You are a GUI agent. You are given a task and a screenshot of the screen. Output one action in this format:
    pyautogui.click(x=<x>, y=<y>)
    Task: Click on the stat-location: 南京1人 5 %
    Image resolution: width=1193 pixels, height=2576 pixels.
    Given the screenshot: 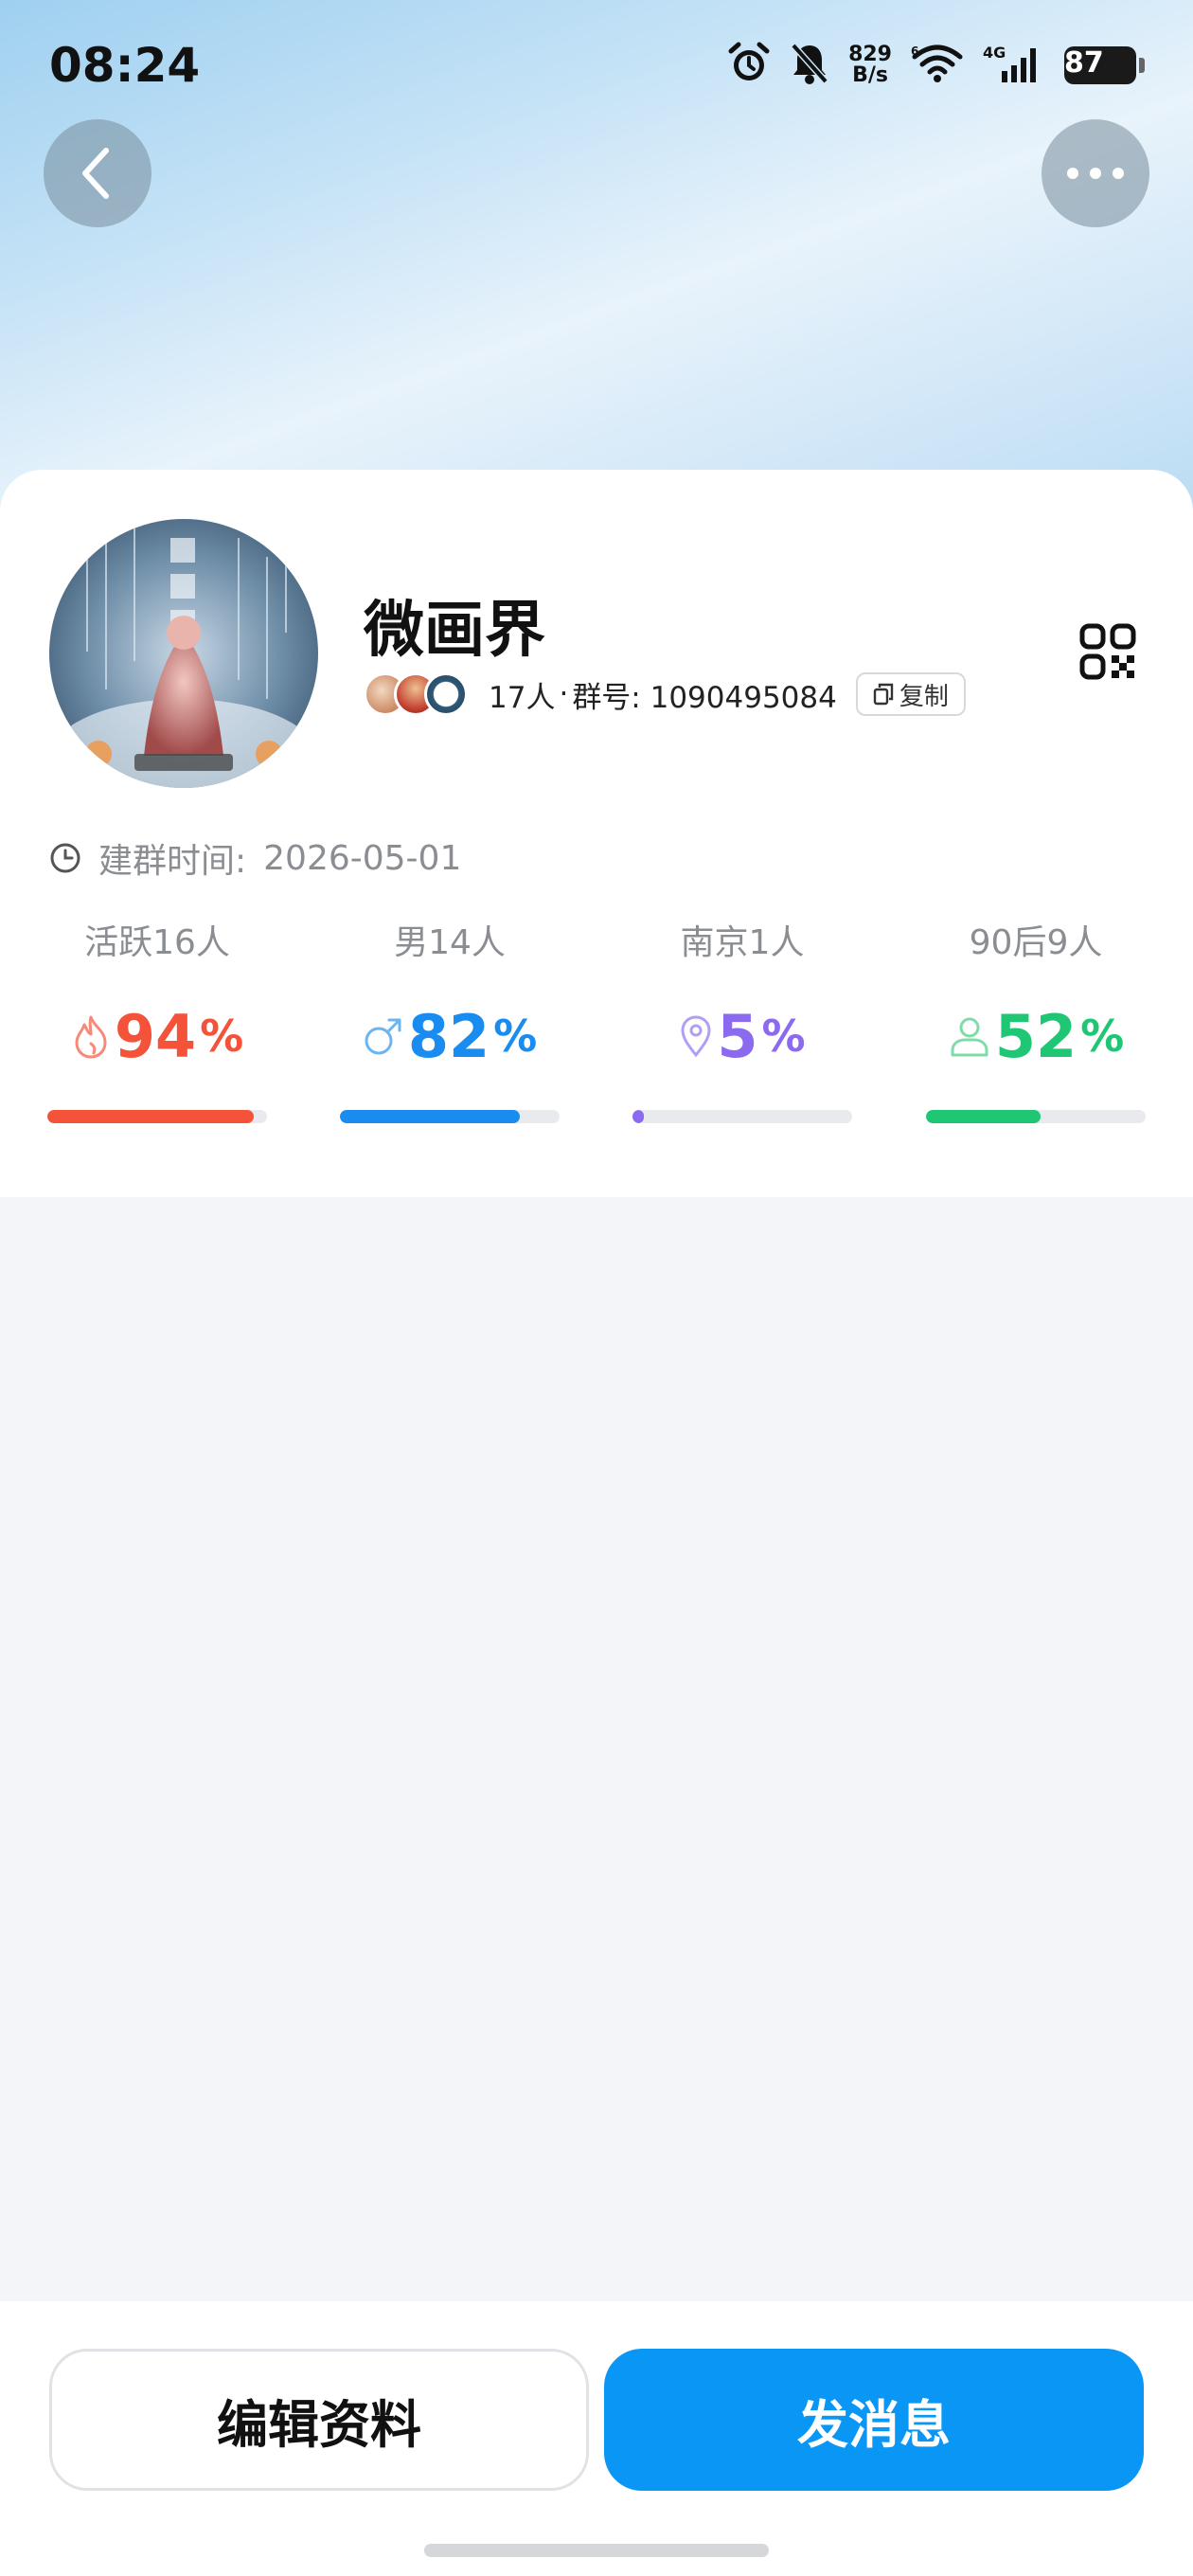 What is the action you would take?
    pyautogui.click(x=742, y=1019)
    